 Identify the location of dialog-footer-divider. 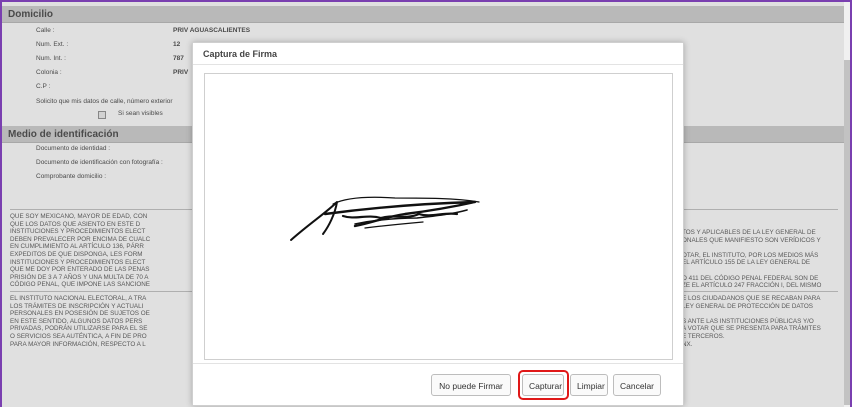
(438, 363).